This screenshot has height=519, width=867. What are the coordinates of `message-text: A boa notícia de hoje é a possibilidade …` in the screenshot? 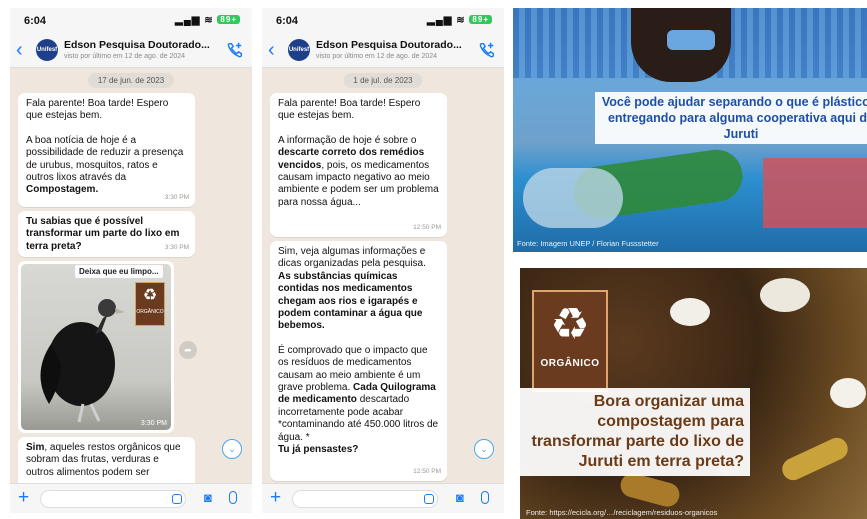 It's located at (105, 165).